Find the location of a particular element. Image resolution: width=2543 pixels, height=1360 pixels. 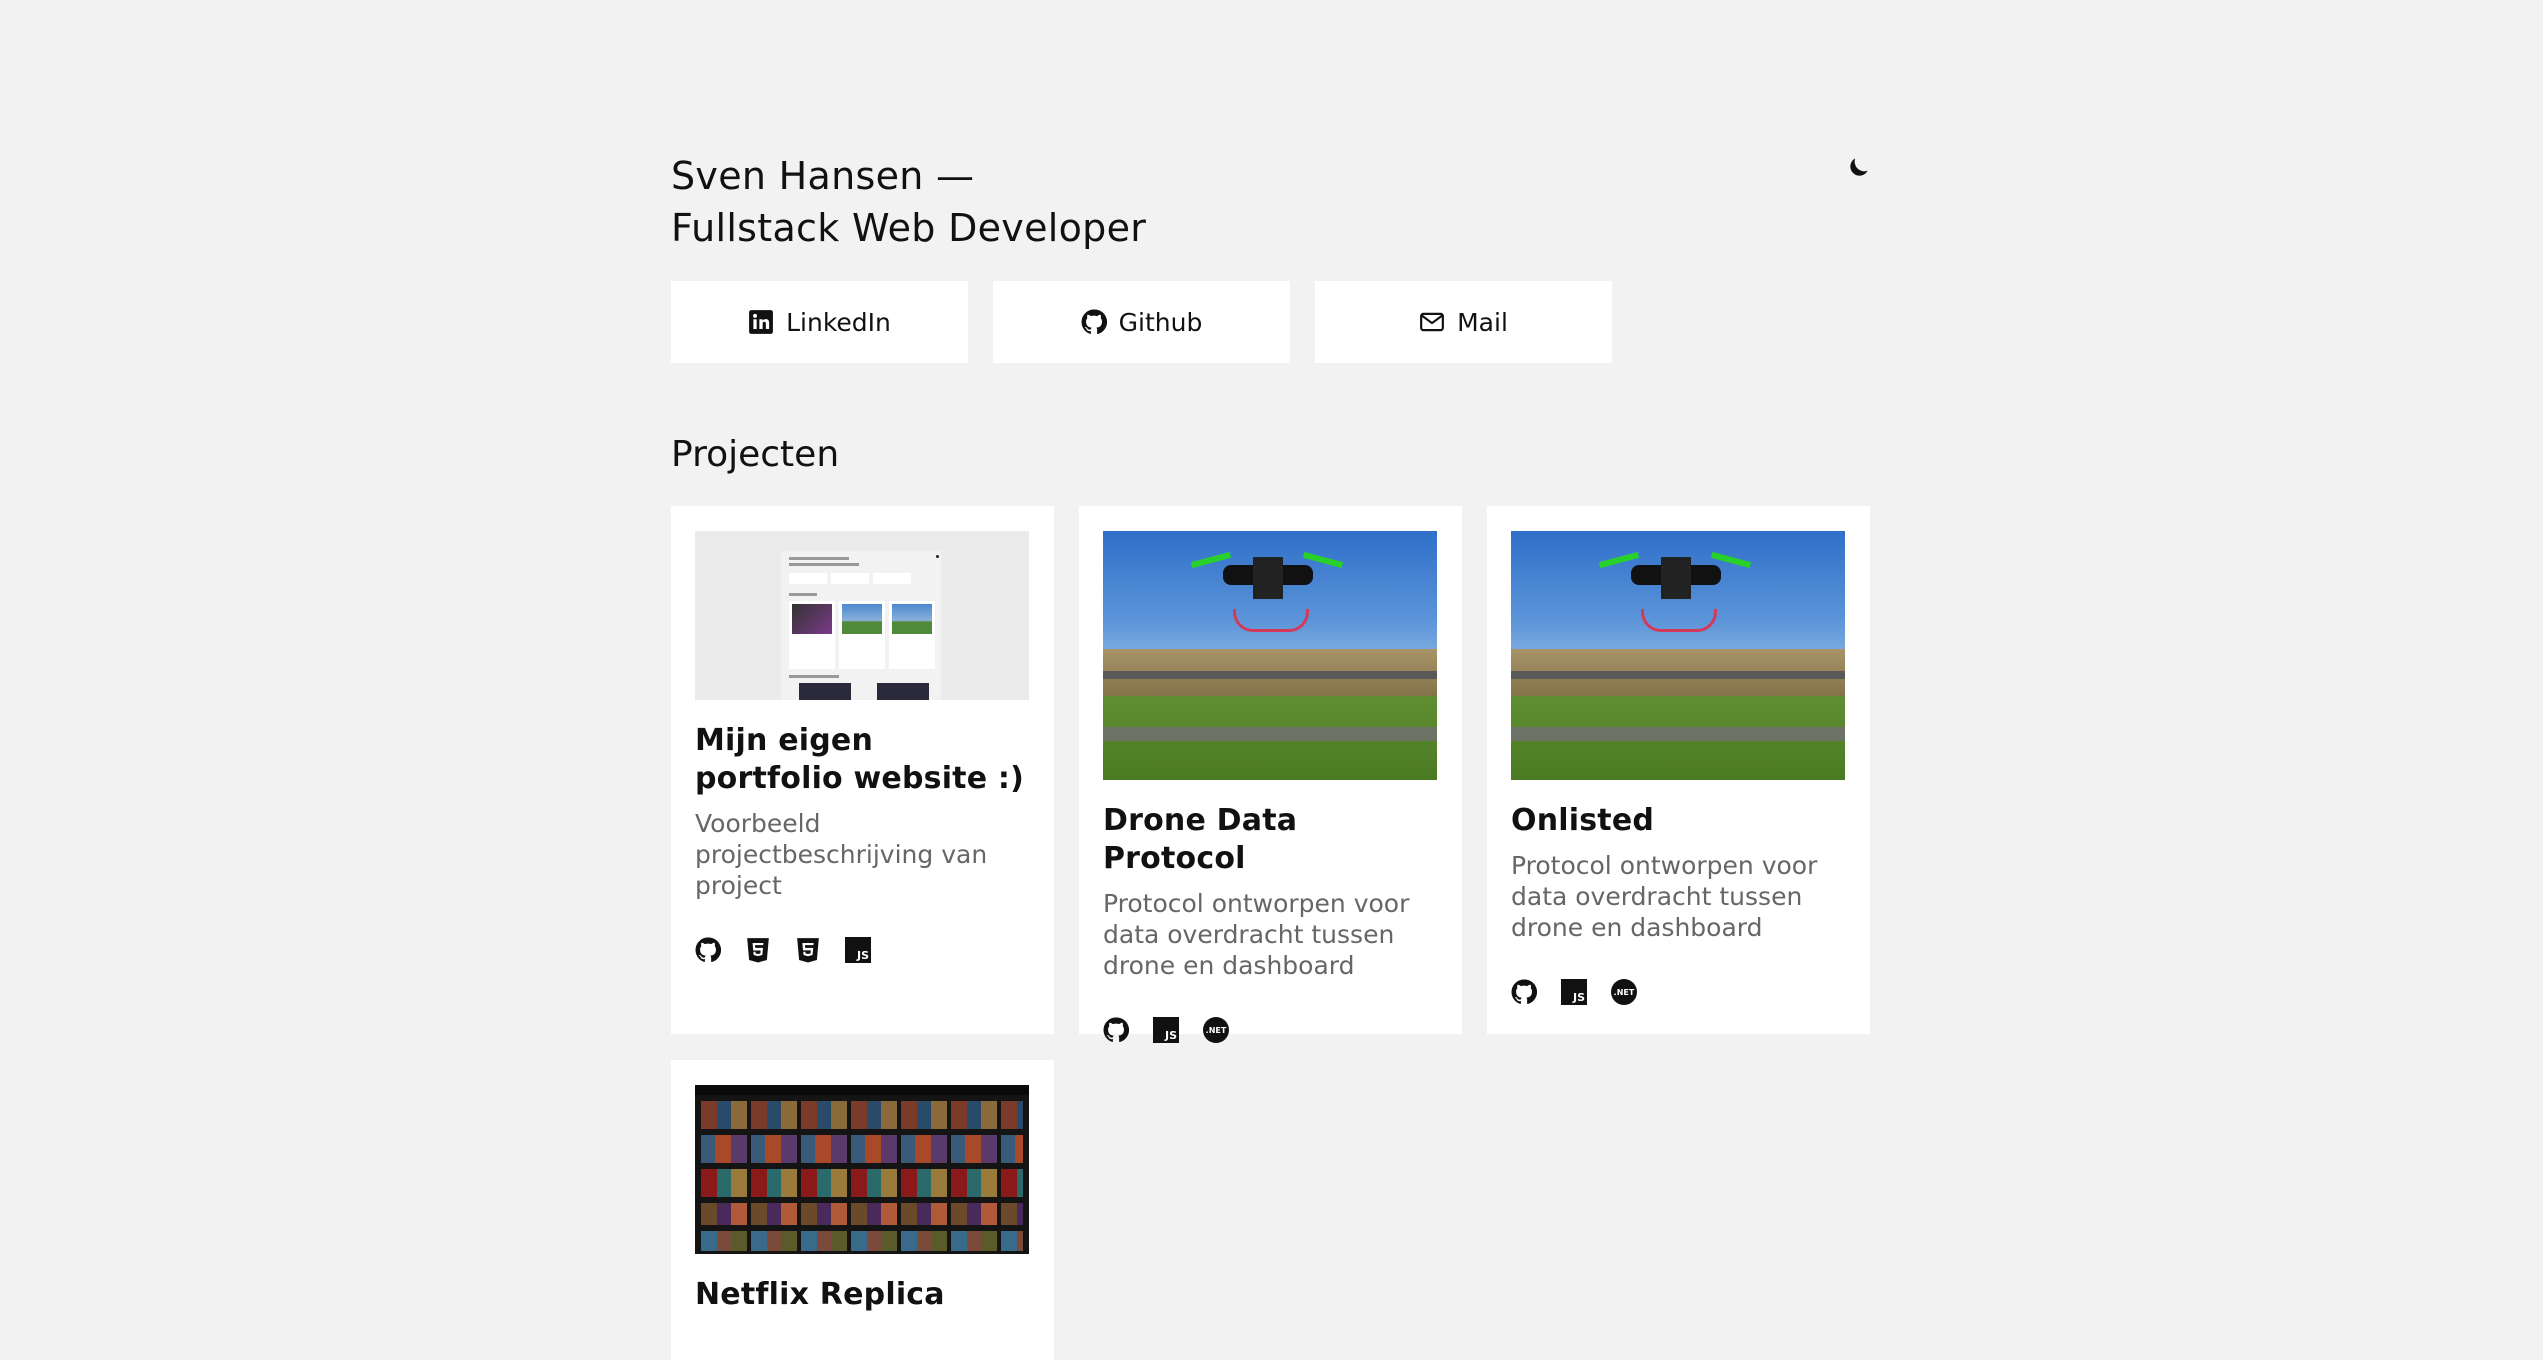

project-card-netflix-replica: Netflix Replica is located at coordinates (862, 1210).